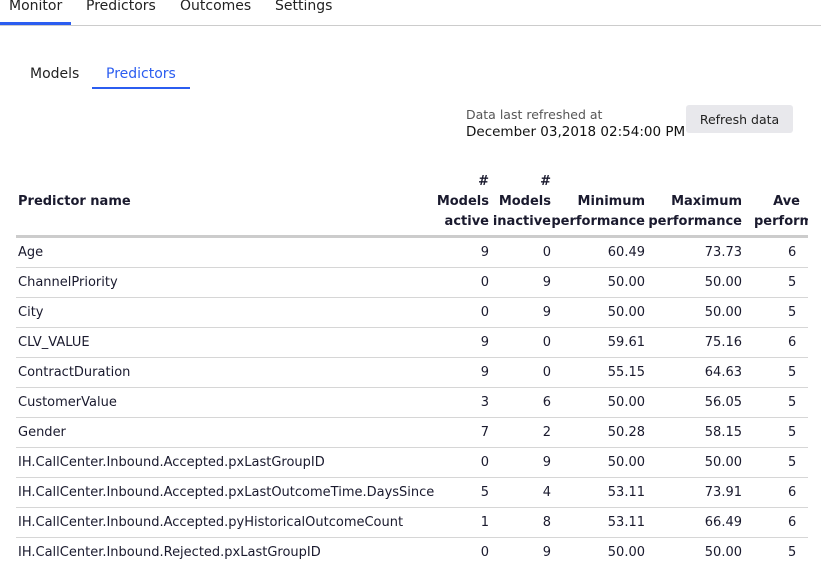  Describe the element at coordinates (226, 204) in the screenshot. I see `header-predictor-name: Predictor name` at that location.